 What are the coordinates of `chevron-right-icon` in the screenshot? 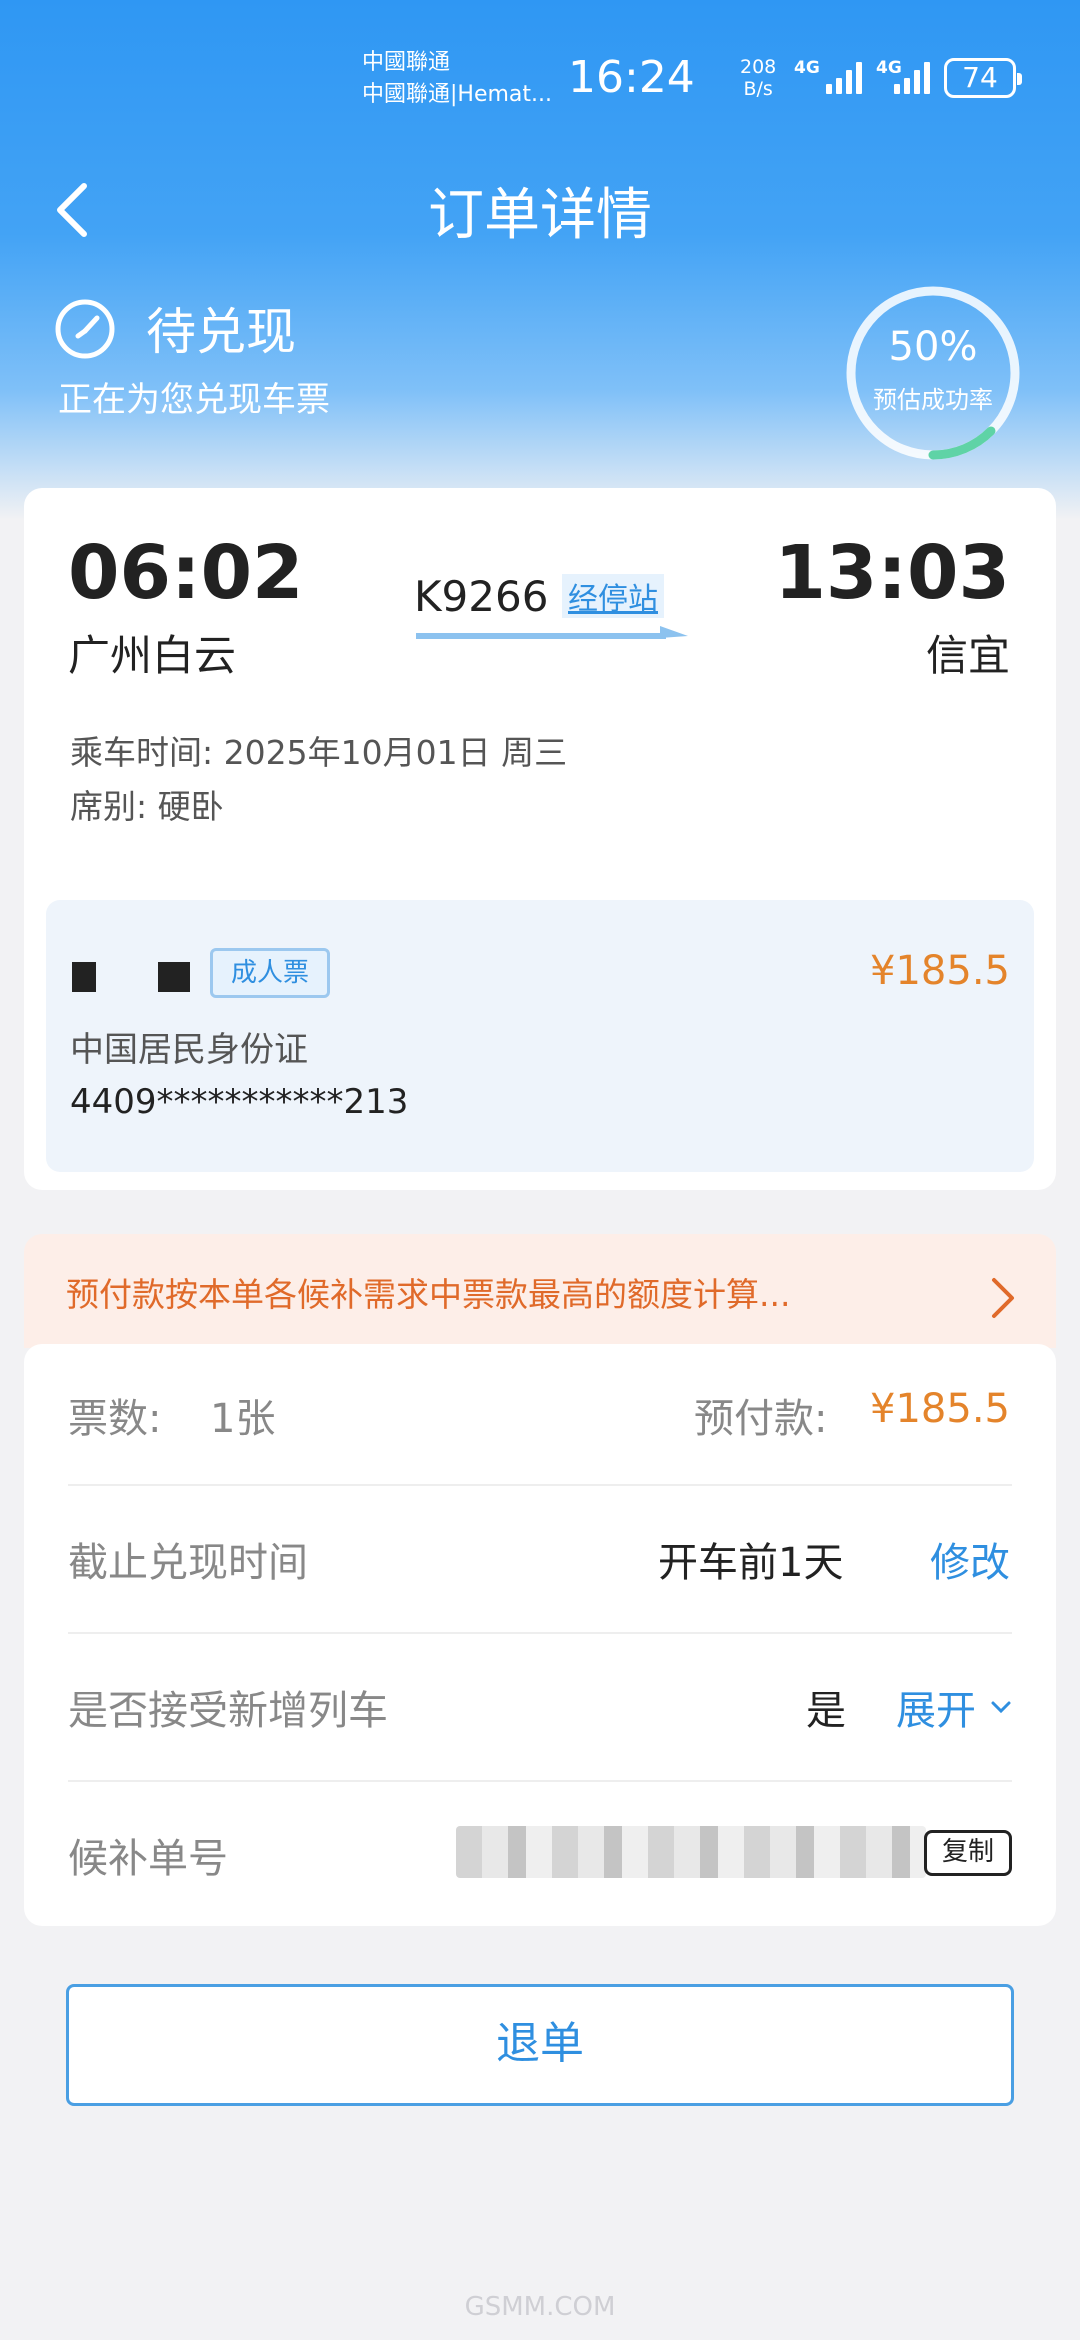 It's located at (1003, 1298).